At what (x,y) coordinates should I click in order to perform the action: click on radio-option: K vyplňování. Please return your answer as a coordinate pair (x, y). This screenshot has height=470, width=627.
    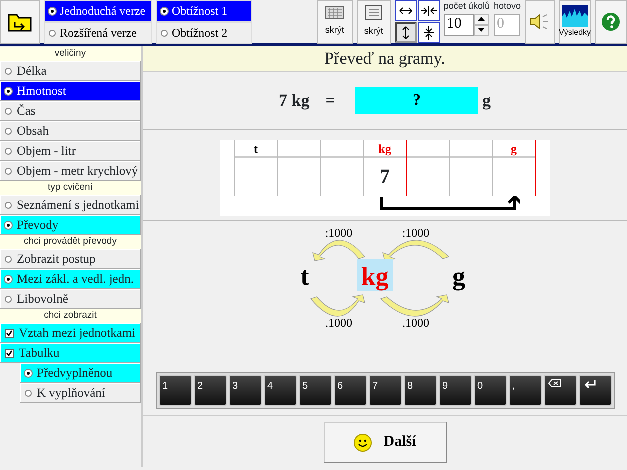
    Looking at the image, I should click on (80, 393).